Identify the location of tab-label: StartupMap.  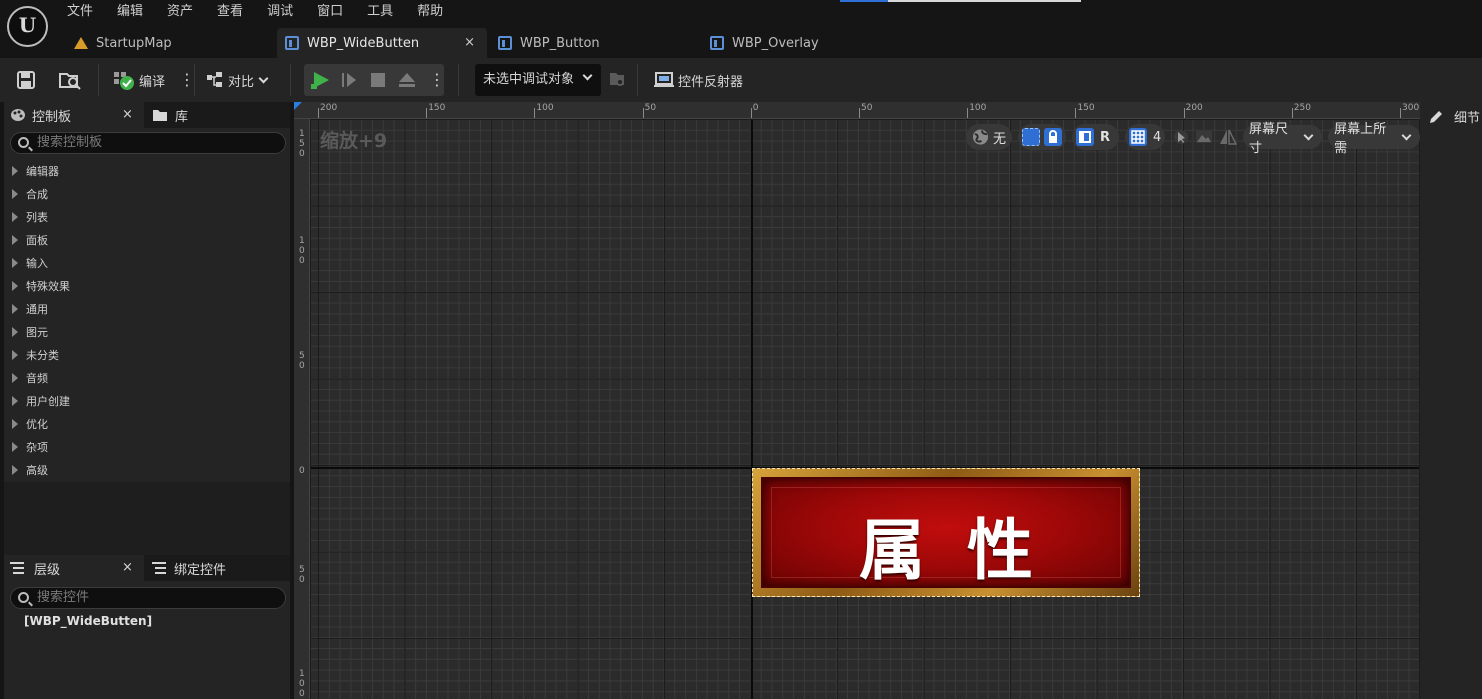
(134, 43).